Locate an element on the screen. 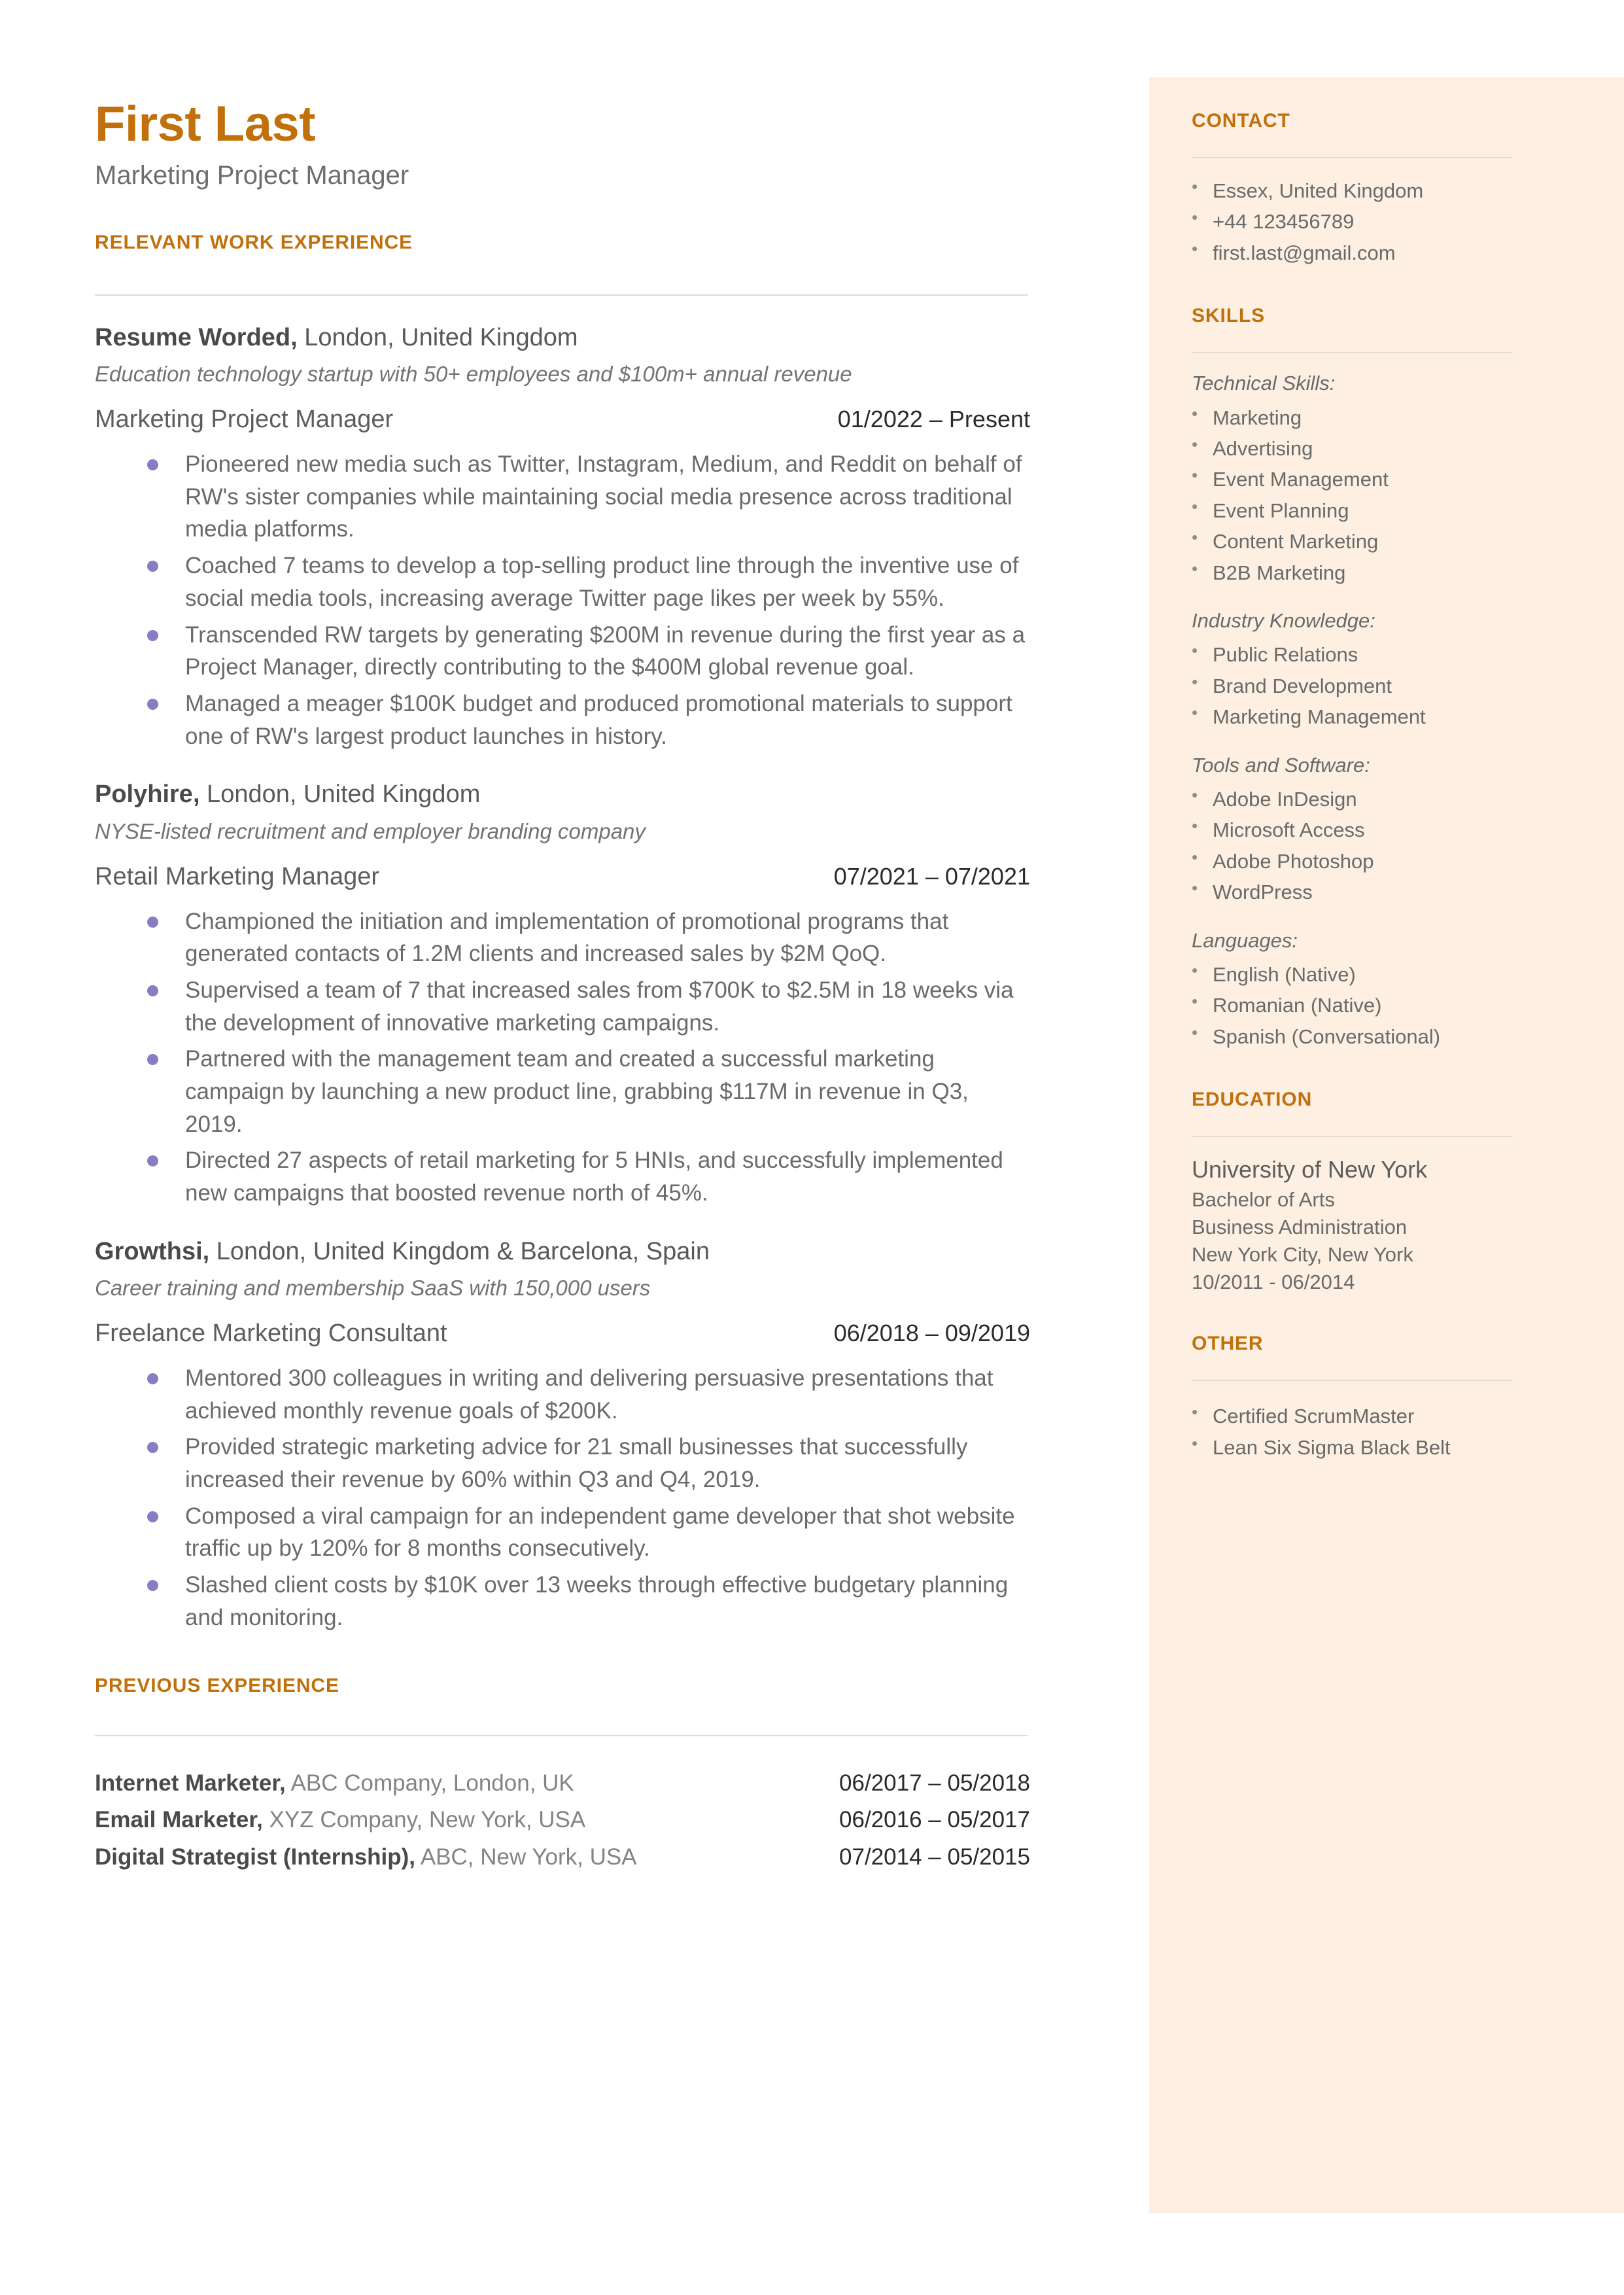 The width and height of the screenshot is (1624, 2295). skill-group-label: Languages: is located at coordinates (1245, 940).